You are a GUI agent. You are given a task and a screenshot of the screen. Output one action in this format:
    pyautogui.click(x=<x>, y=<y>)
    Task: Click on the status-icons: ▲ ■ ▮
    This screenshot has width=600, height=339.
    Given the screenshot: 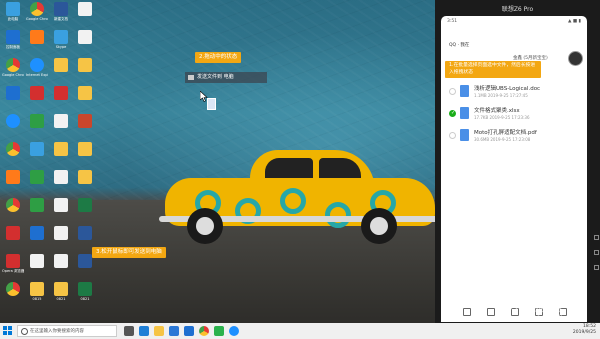 What is the action you would take?
    pyautogui.click(x=574, y=21)
    